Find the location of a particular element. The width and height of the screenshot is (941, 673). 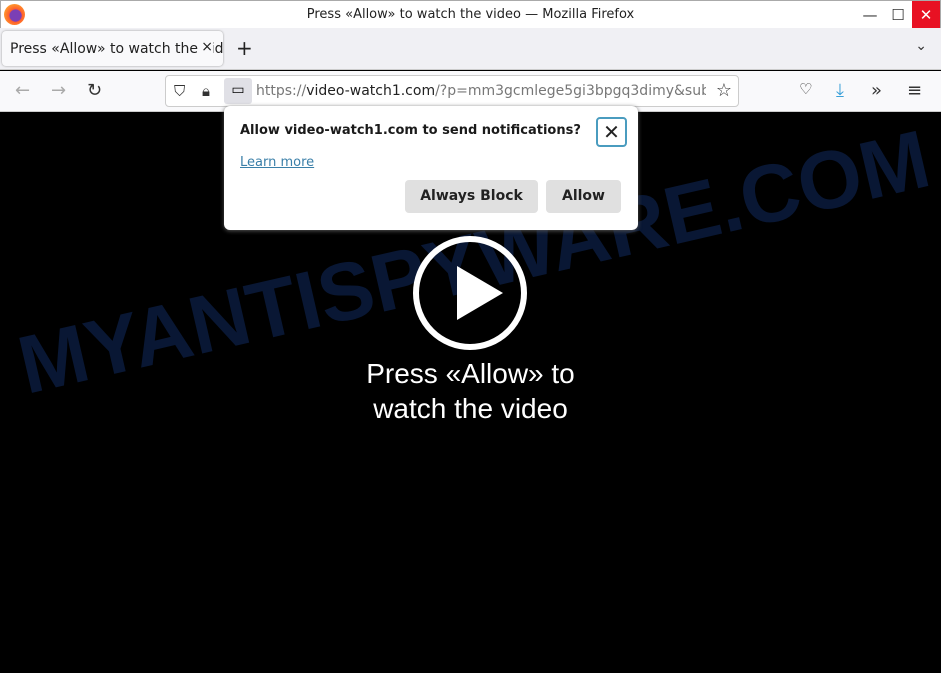

always-block-button: Always Block is located at coordinates (471, 196).